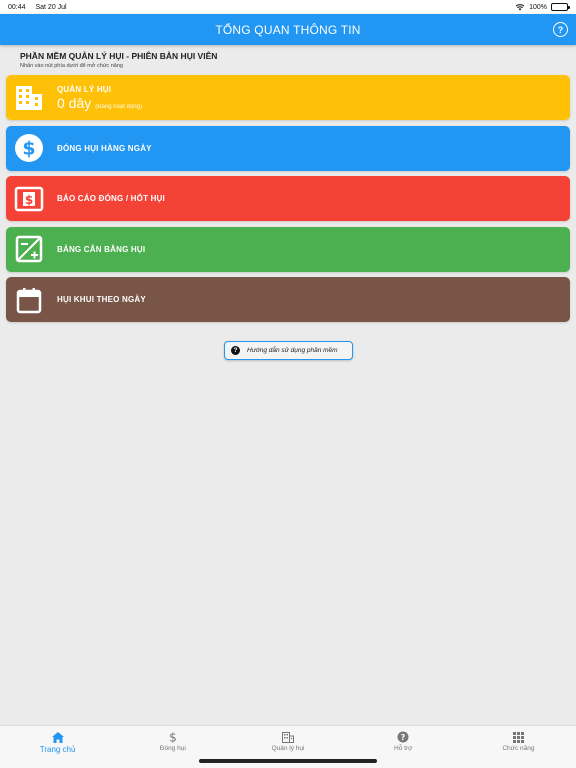 This screenshot has width=576, height=768. I want to click on help-icon: ?, so click(560, 29).